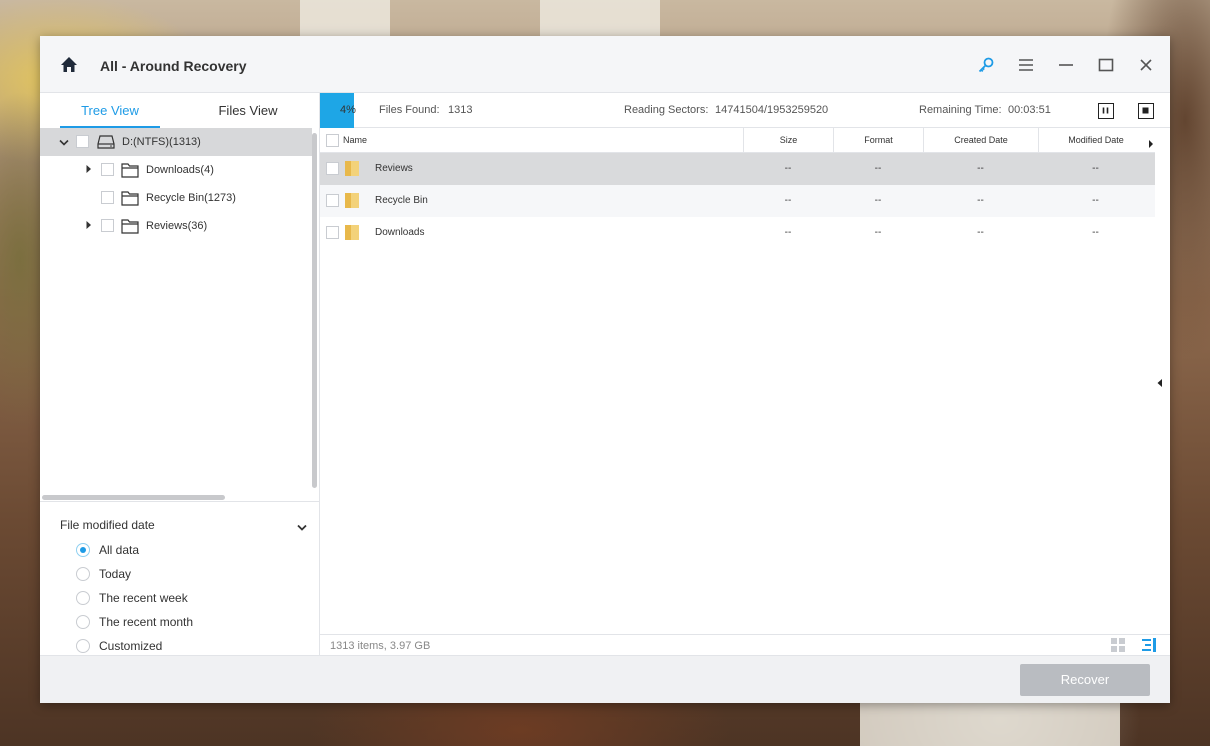 This screenshot has width=1210, height=746. Describe the element at coordinates (605, 64) in the screenshot. I see `title-bar: All - Around Recovery` at that location.